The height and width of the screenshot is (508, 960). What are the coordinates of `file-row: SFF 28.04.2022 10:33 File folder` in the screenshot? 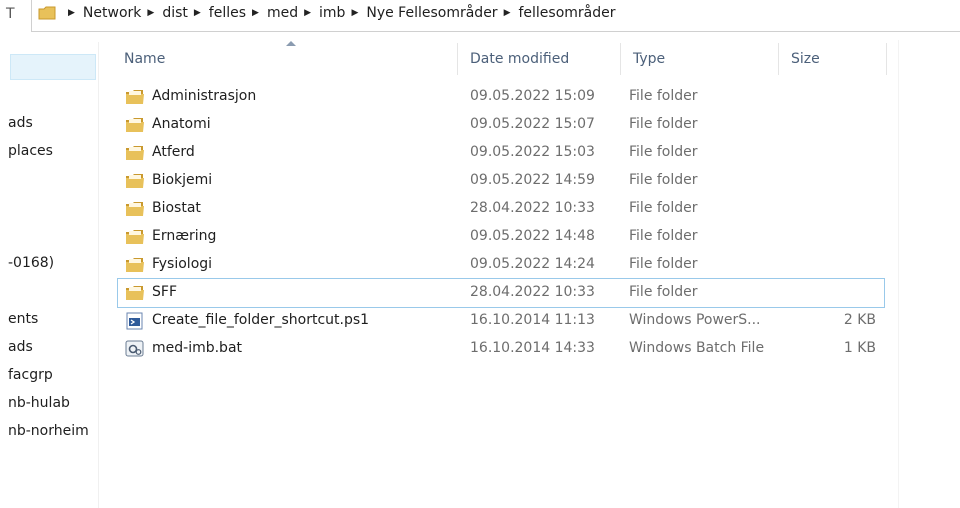 It's located at (501, 293).